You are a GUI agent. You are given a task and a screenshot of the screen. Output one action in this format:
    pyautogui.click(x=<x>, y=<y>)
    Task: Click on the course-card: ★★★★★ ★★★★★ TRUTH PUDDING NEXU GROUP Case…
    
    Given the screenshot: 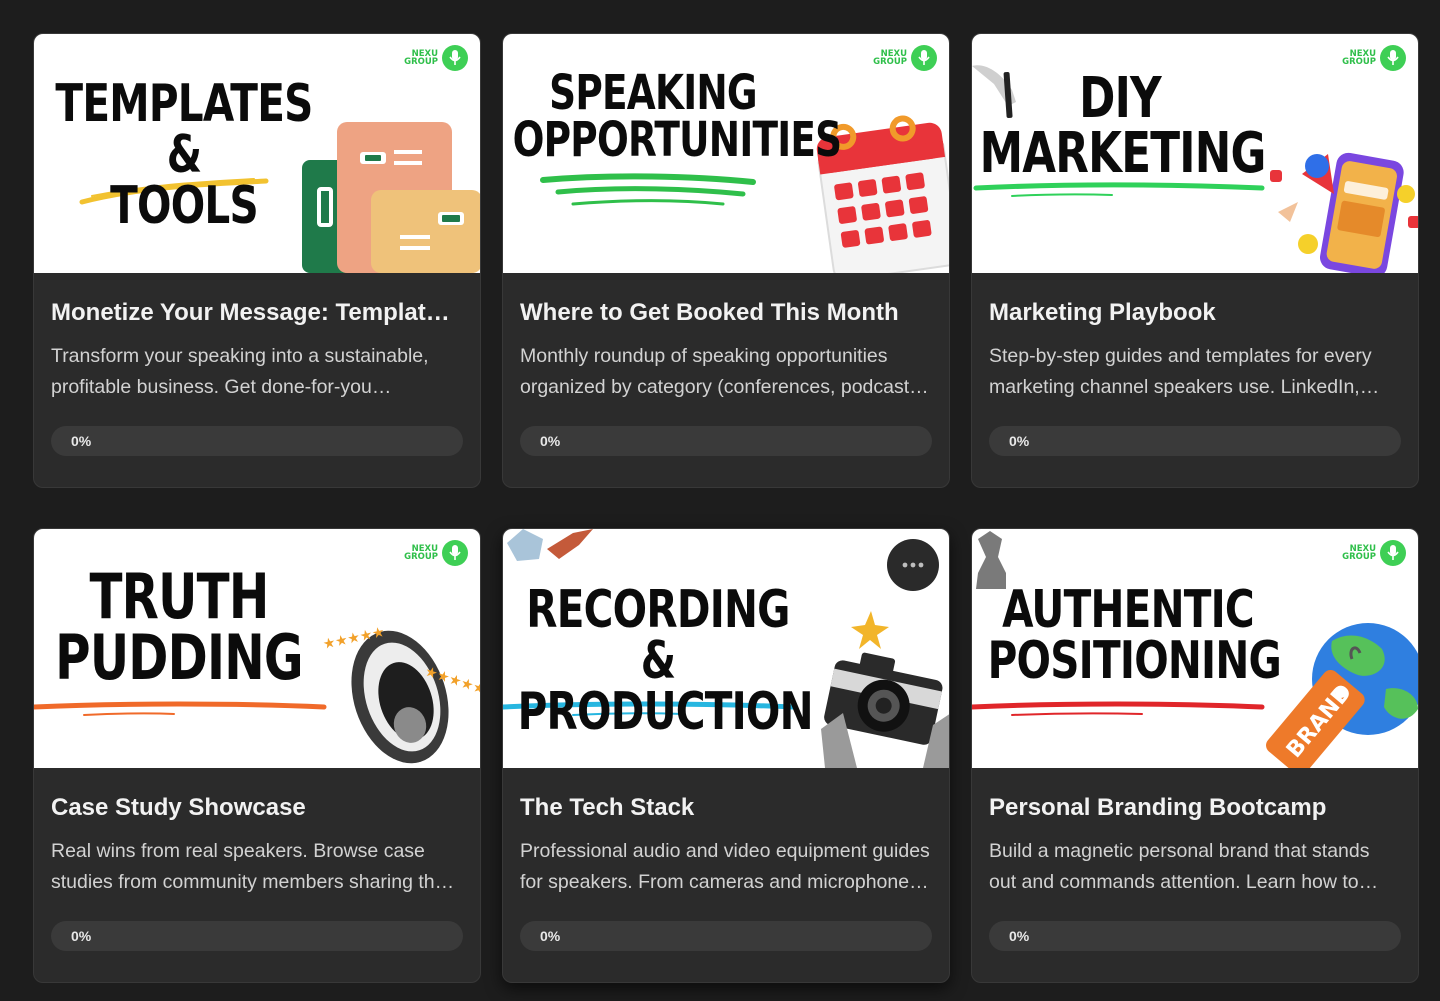 What is the action you would take?
    pyautogui.click(x=257, y=755)
    